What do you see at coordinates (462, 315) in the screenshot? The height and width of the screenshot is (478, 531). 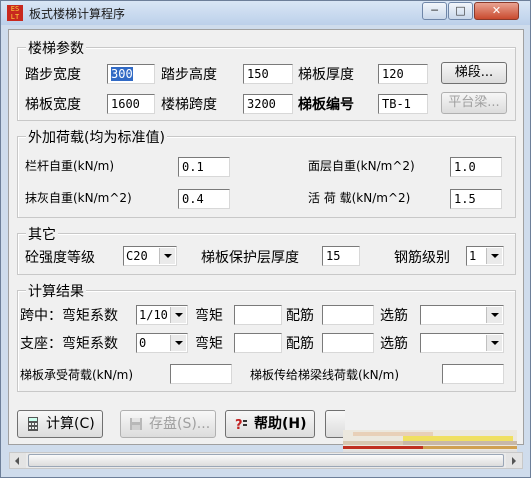 I see `mid-bar-select` at bounding box center [462, 315].